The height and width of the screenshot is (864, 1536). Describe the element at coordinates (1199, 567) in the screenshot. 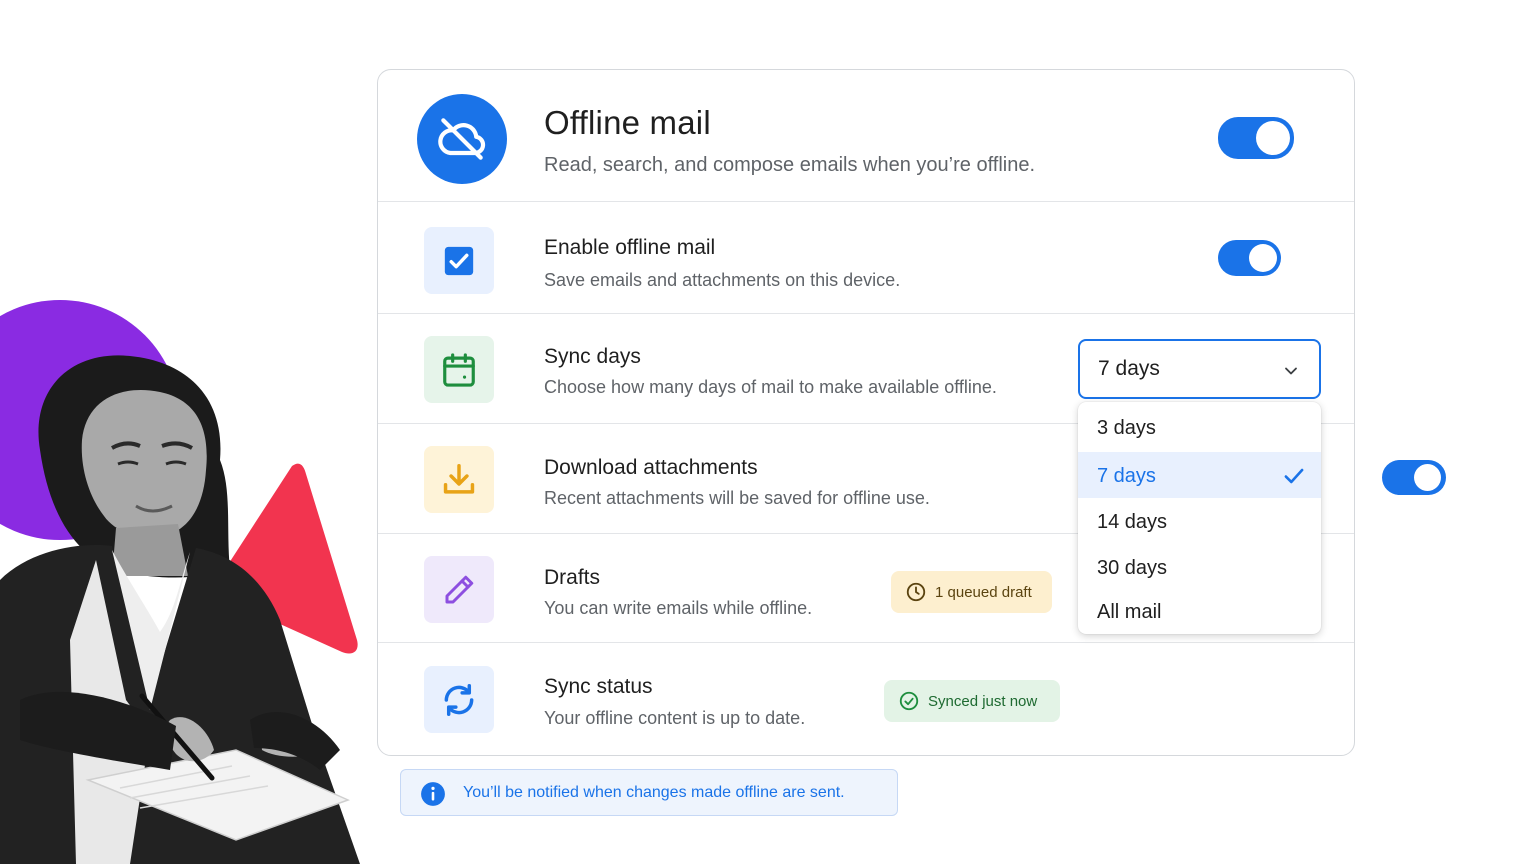

I see `dropdown-option-30-days: 30 days` at that location.